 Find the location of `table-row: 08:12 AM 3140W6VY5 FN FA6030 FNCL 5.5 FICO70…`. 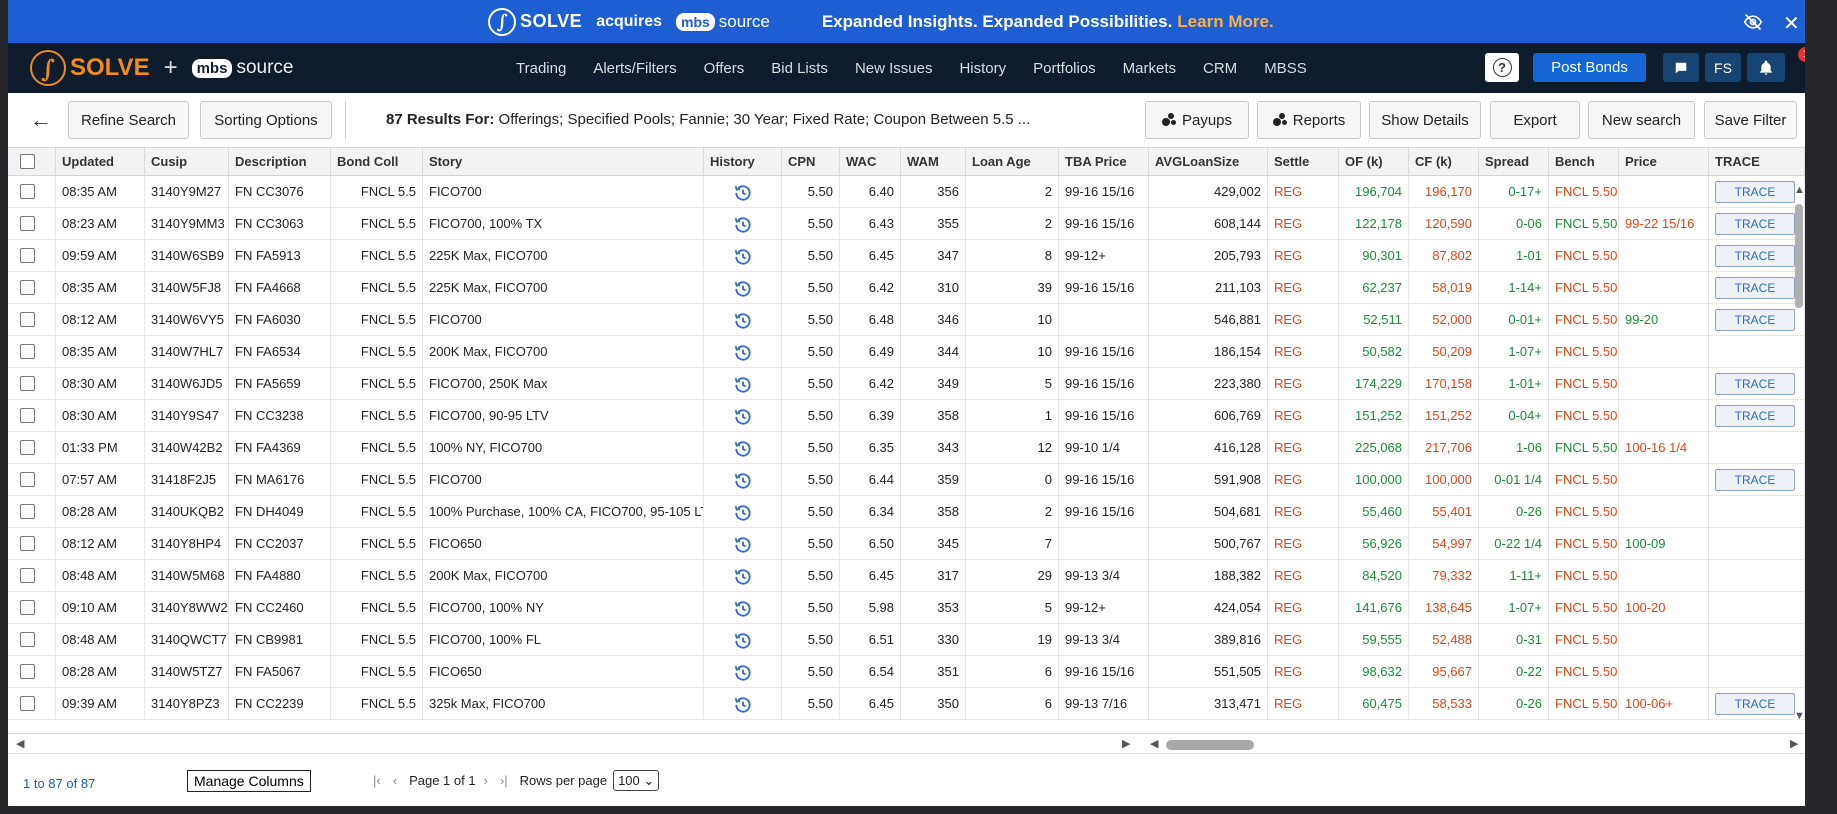

table-row: 08:12 AM 3140W6VY5 FN FA6030 FNCL 5.5 FICO70… is located at coordinates (906, 320).